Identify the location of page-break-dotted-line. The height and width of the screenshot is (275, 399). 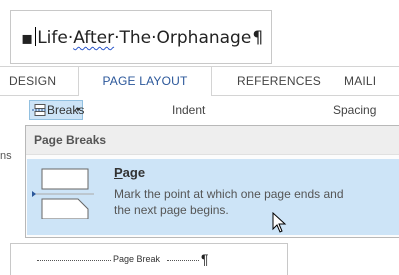
(183, 260).